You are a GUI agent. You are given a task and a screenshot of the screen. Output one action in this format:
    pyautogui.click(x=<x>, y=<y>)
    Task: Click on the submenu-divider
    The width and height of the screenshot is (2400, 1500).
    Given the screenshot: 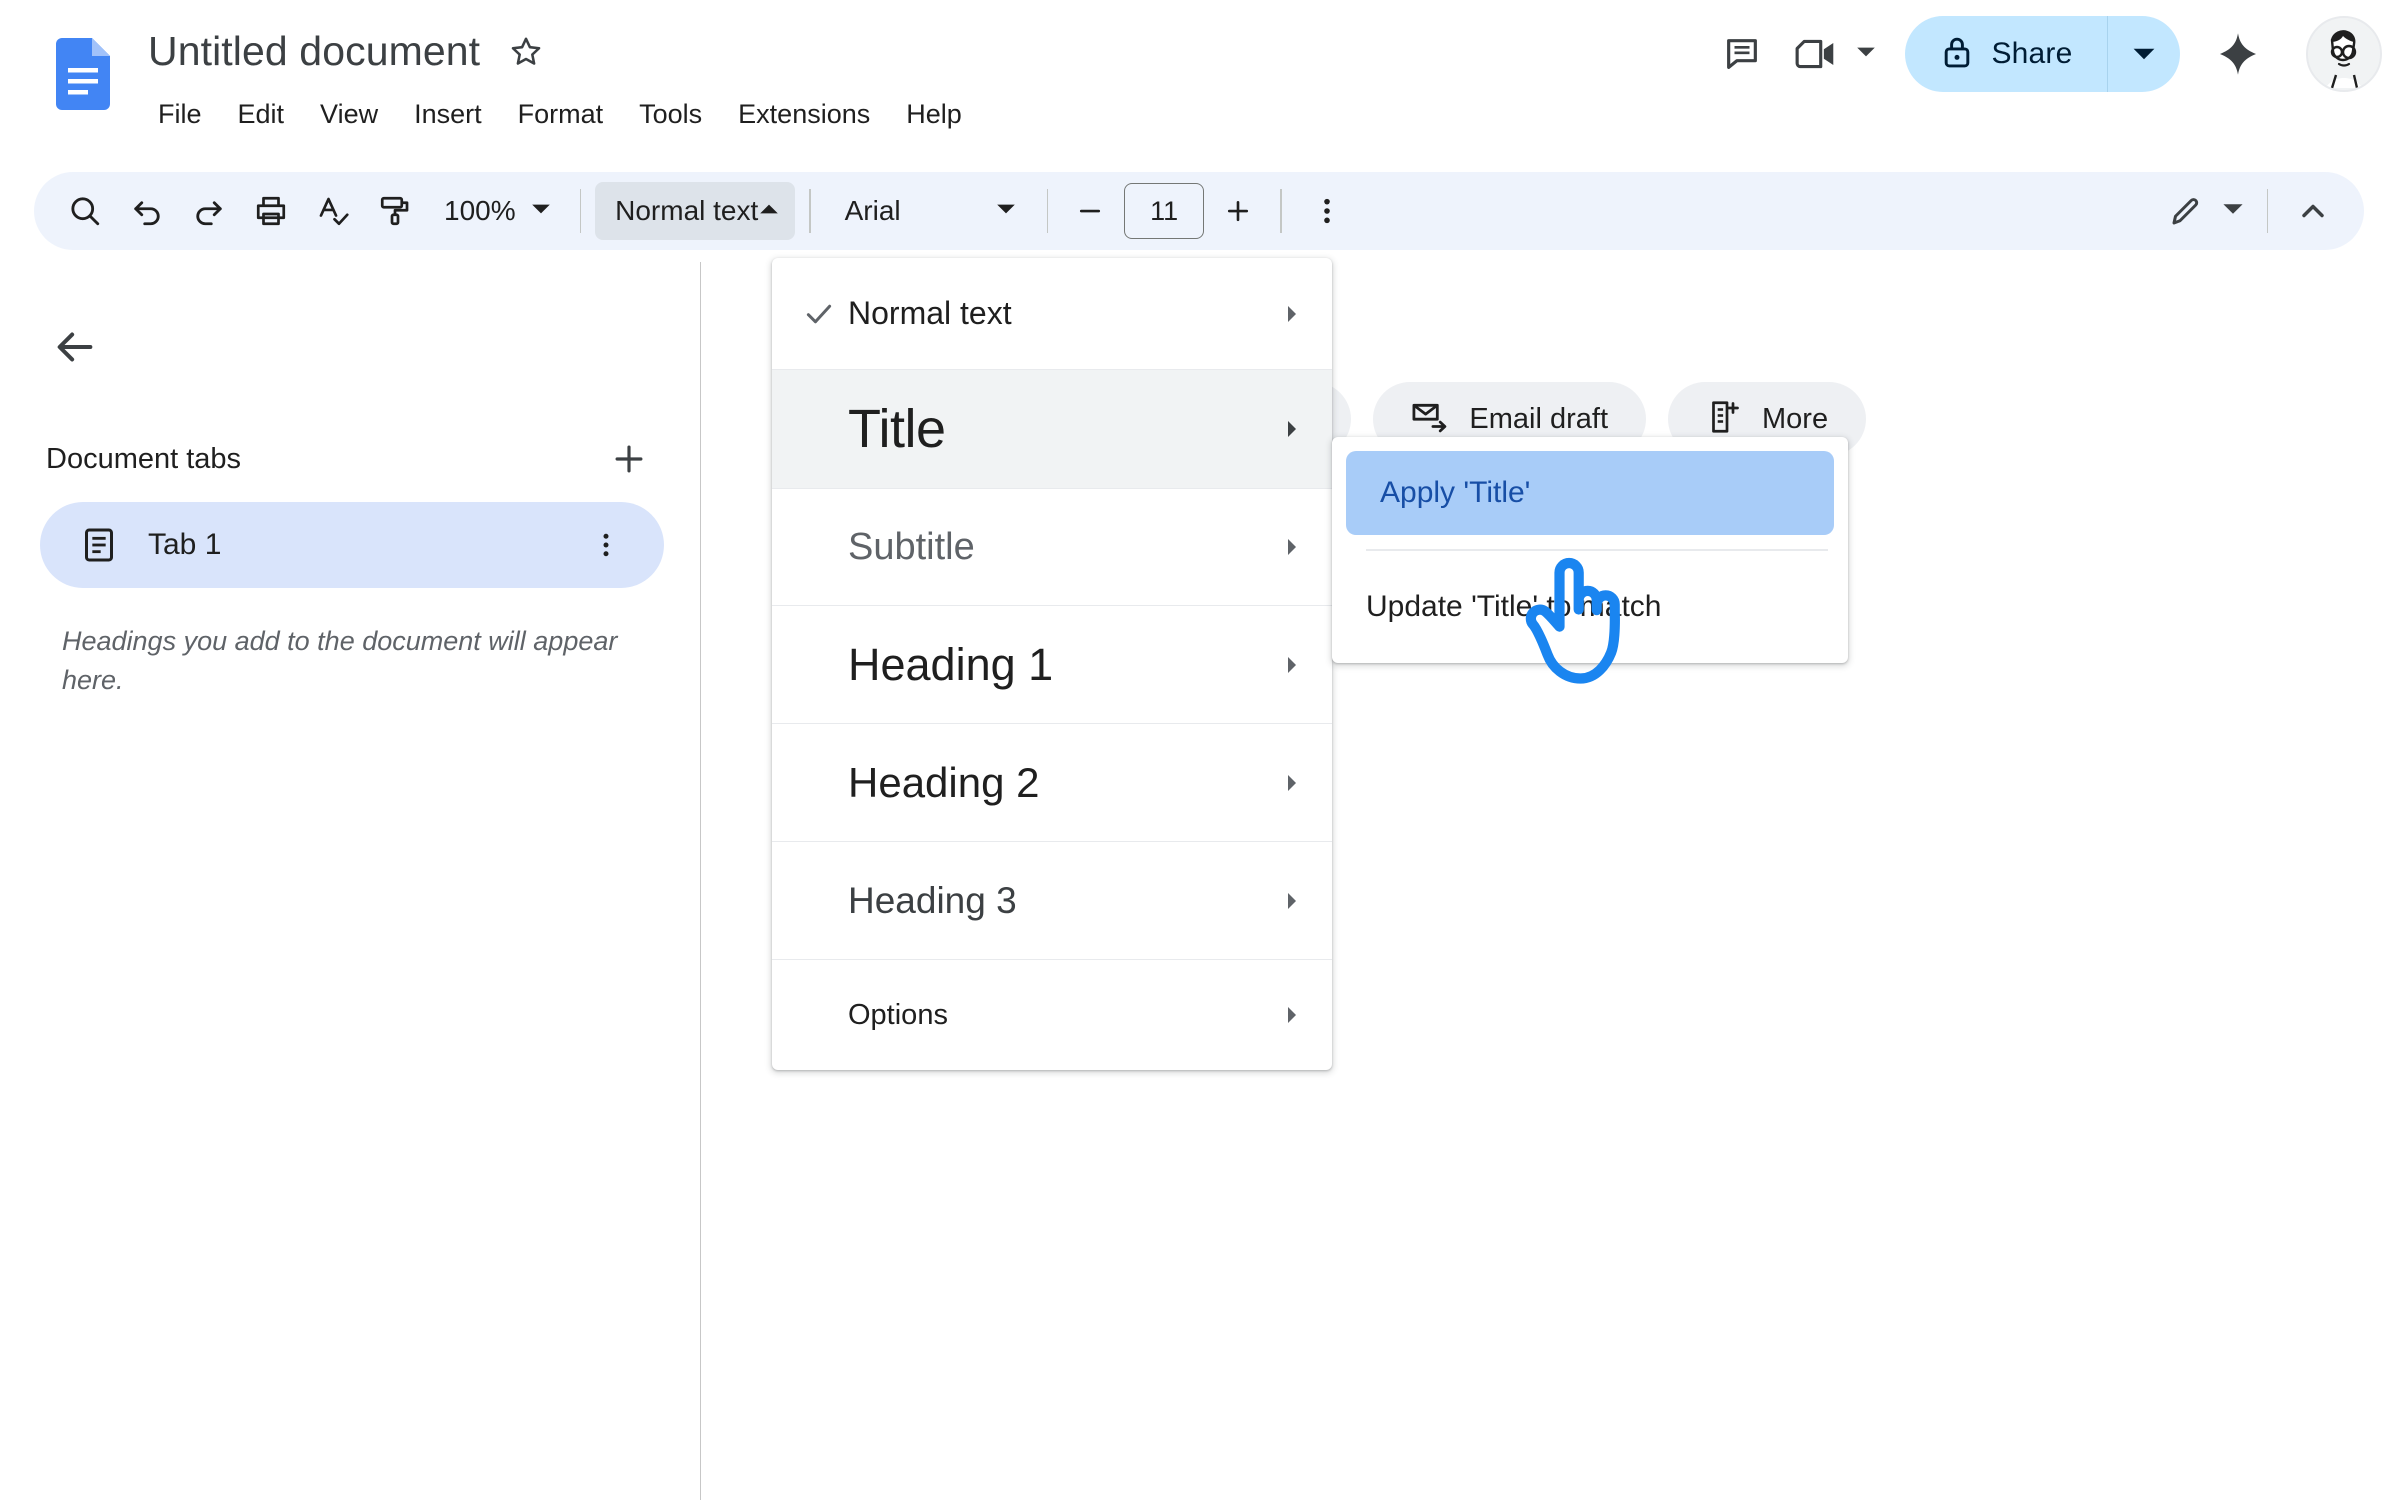 What is the action you would take?
    pyautogui.click(x=1597, y=550)
    